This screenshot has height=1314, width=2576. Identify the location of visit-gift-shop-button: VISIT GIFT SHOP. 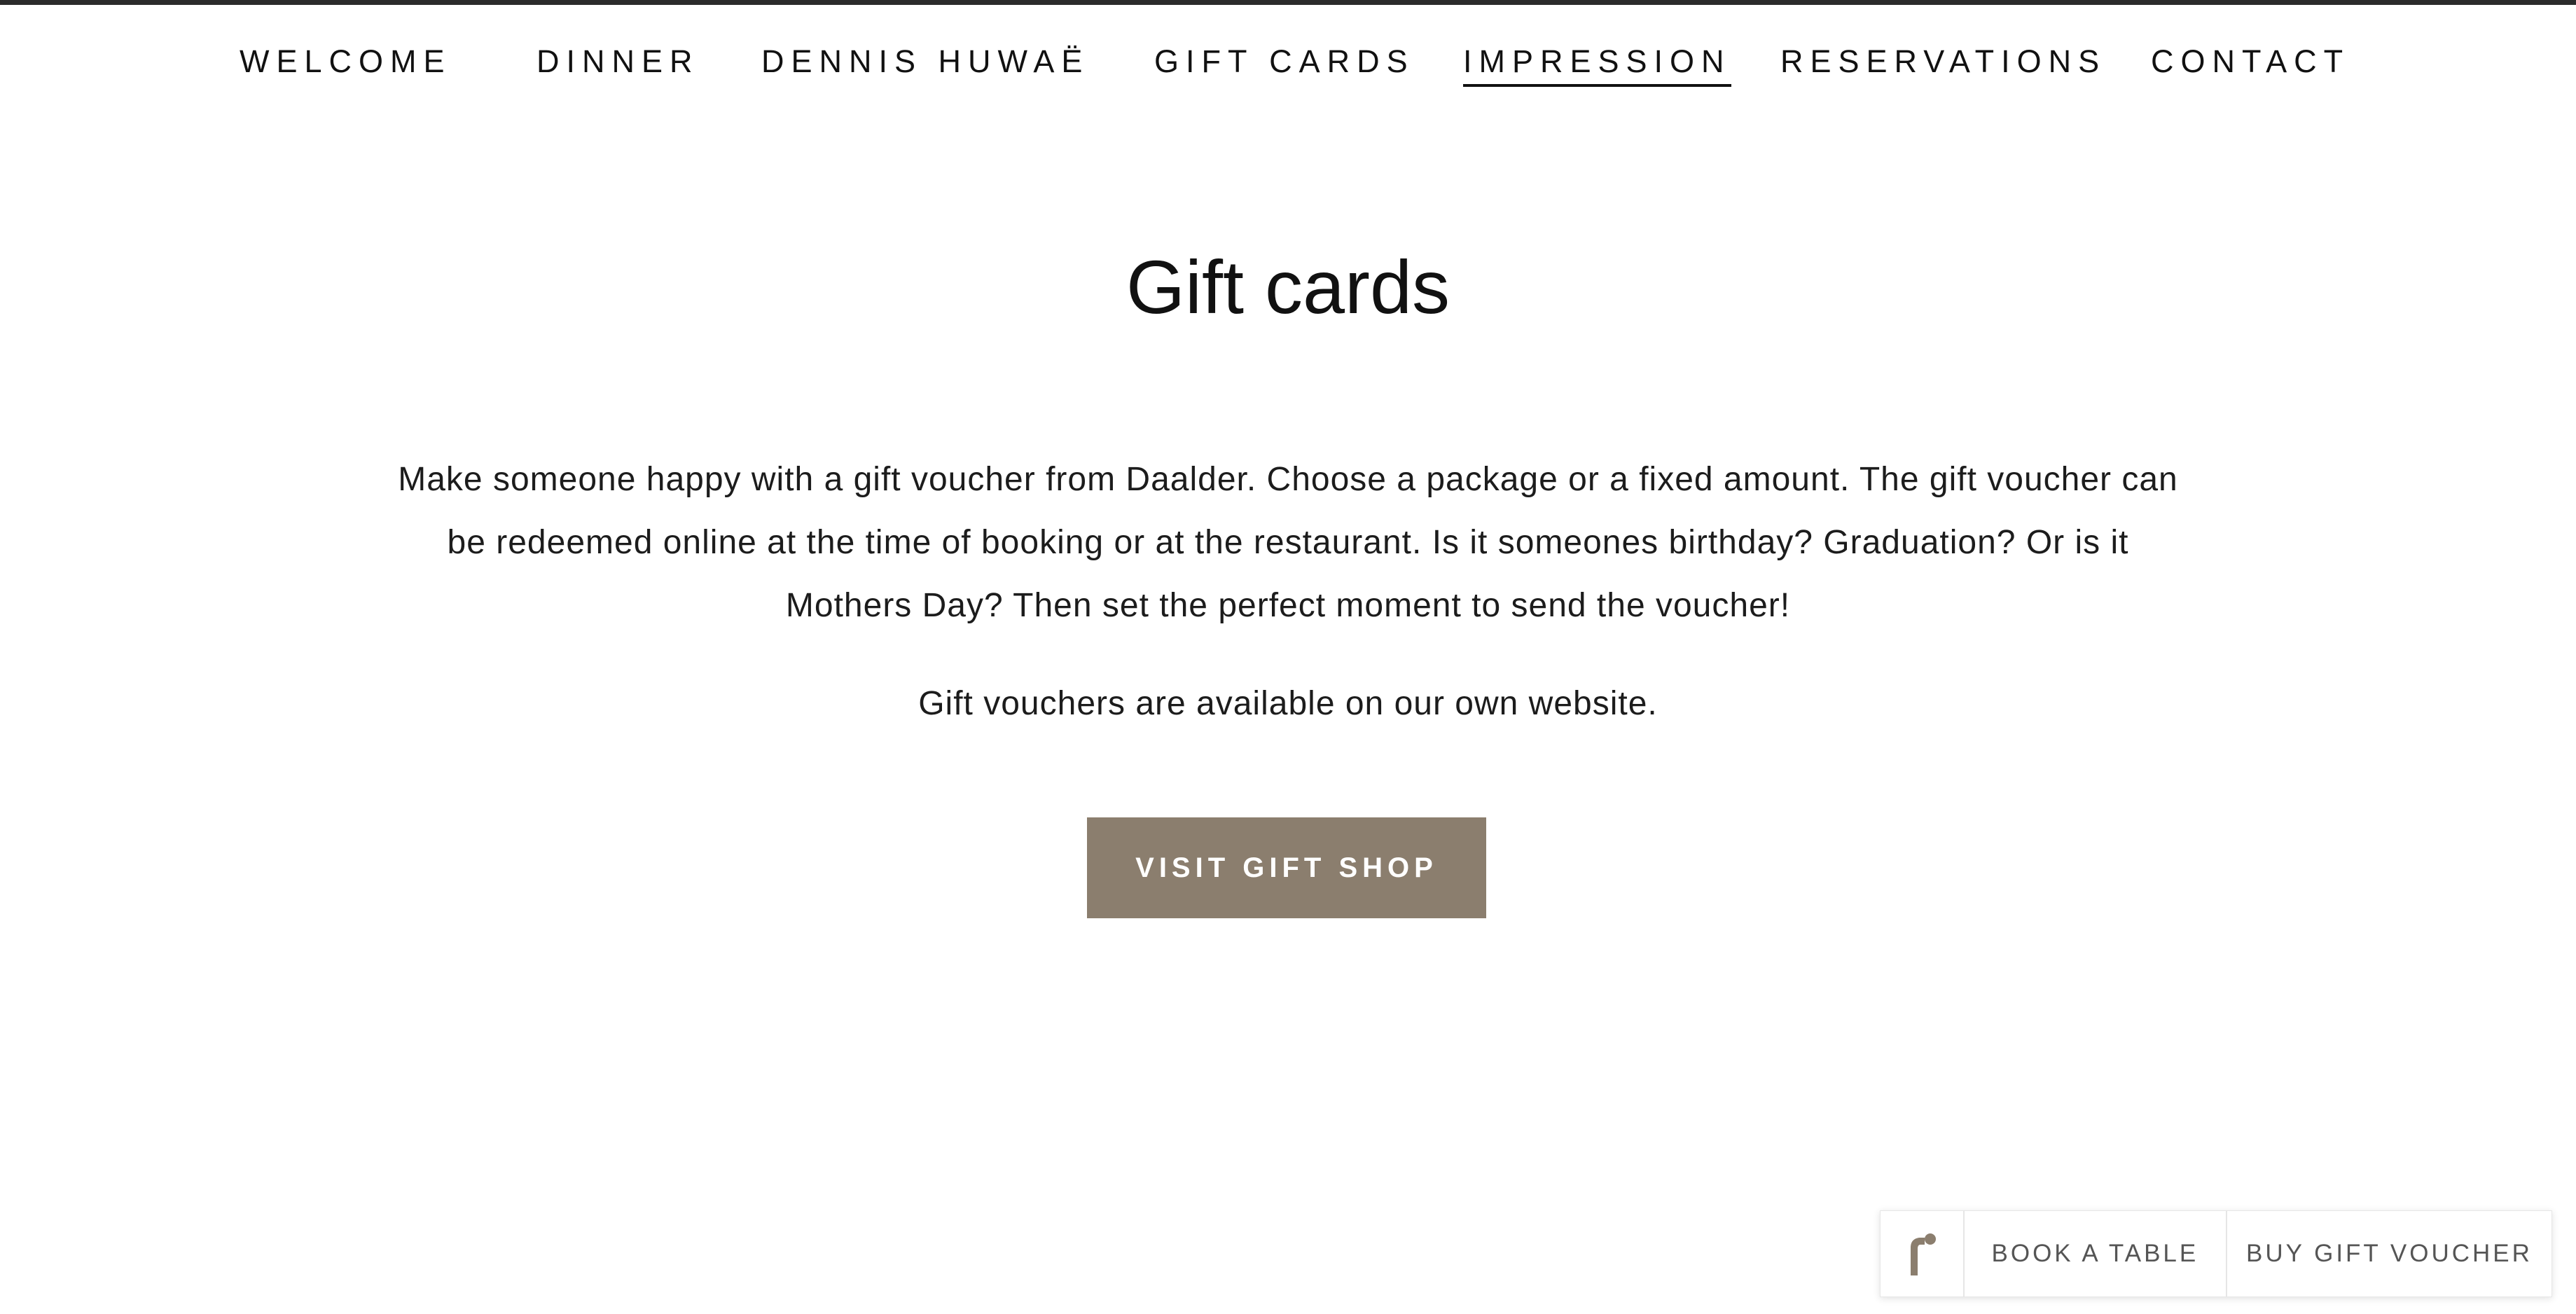
(1287, 868).